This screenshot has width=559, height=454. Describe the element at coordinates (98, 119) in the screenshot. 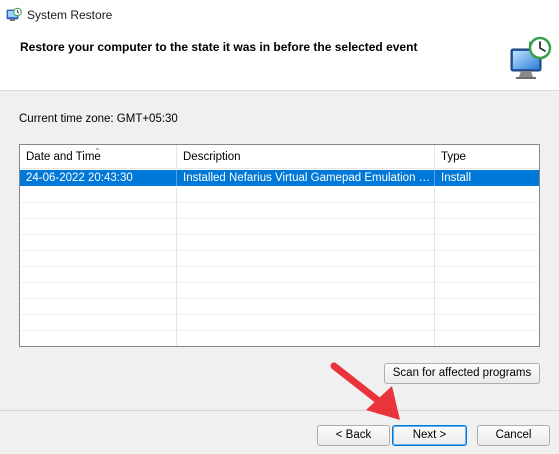

I see `timezone-label: Current time zone: GMT+05:30` at that location.